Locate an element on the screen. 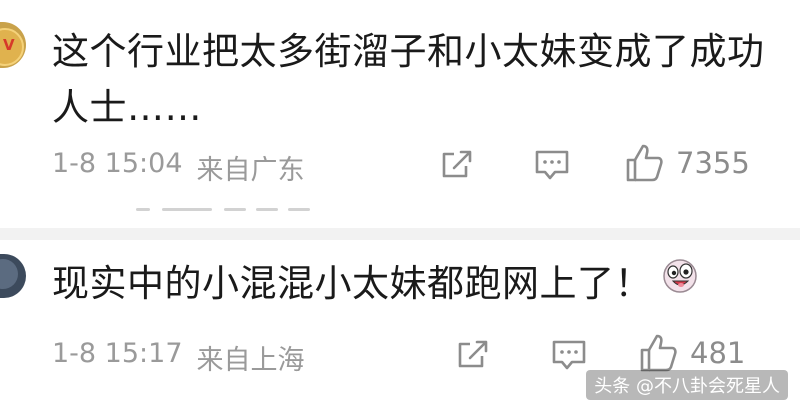  avatar: V is located at coordinates (13, 45).